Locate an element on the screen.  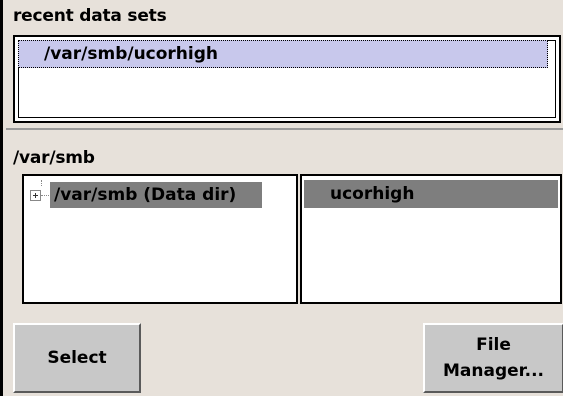
tree-node-data-dir: /var/smb (Data dir) is located at coordinates (146, 194).